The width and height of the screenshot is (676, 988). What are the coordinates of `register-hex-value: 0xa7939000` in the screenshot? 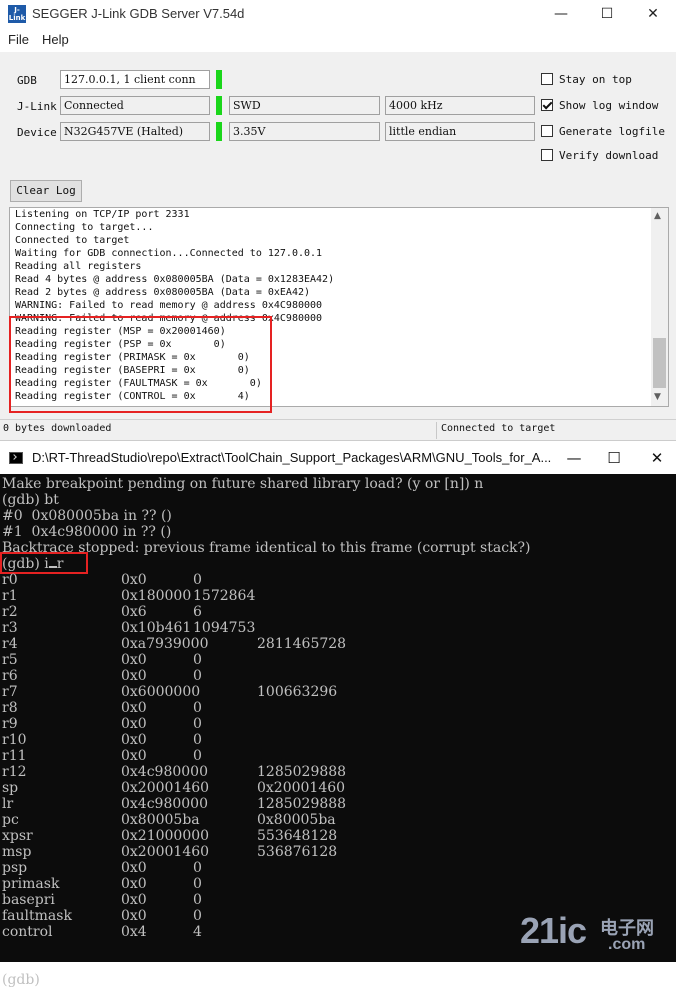 It's located at (165, 644).